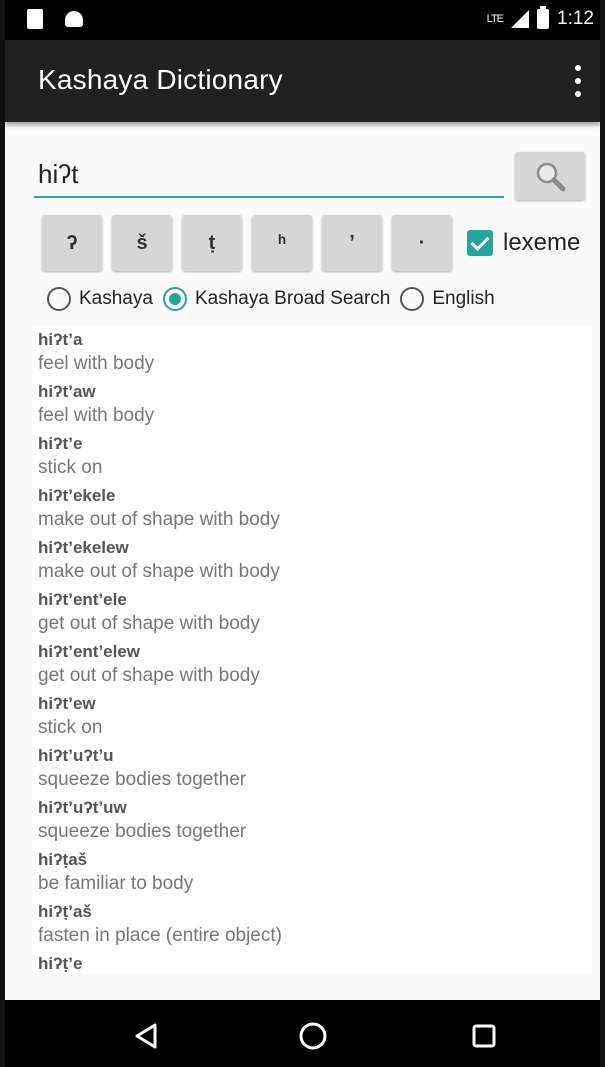  I want to click on char-button-length: ·, so click(422, 243).